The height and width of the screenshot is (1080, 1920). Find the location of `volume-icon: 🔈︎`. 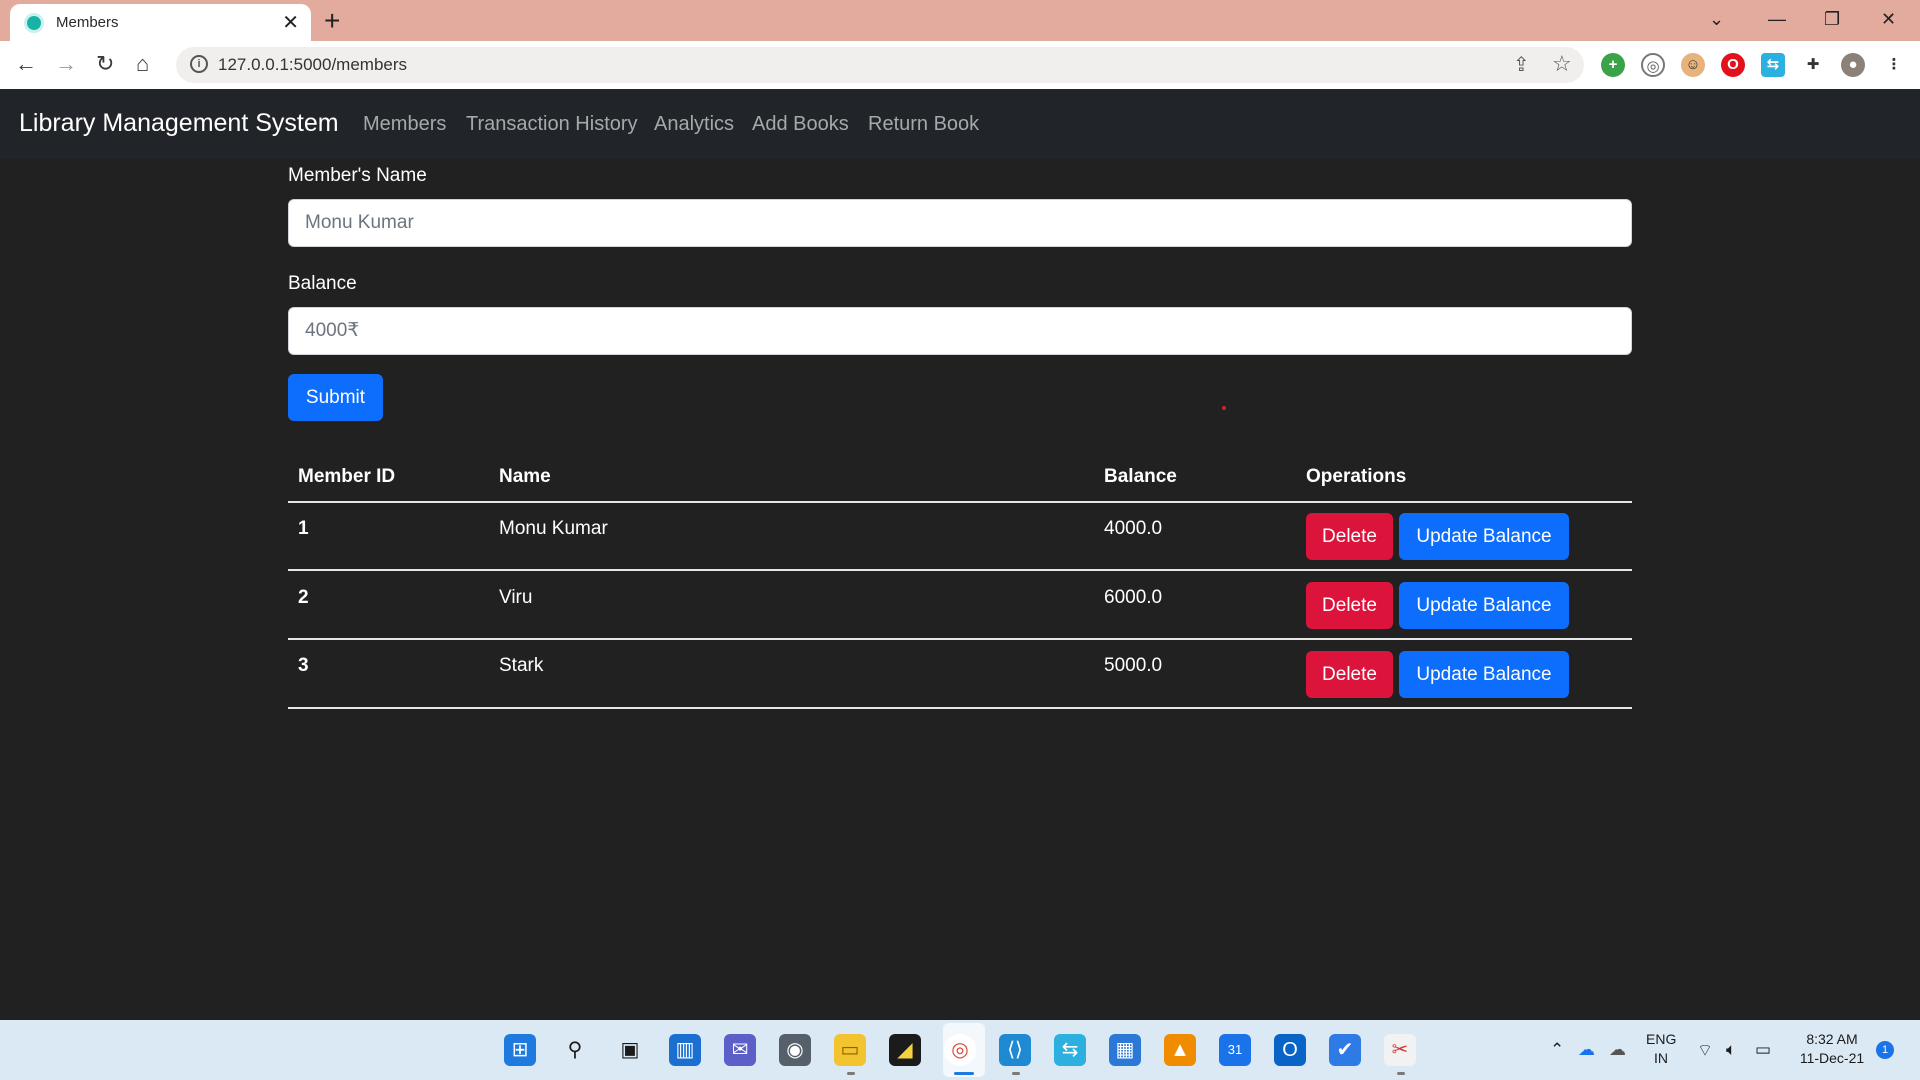

volume-icon: 🔈︎ is located at coordinates (1731, 1050).